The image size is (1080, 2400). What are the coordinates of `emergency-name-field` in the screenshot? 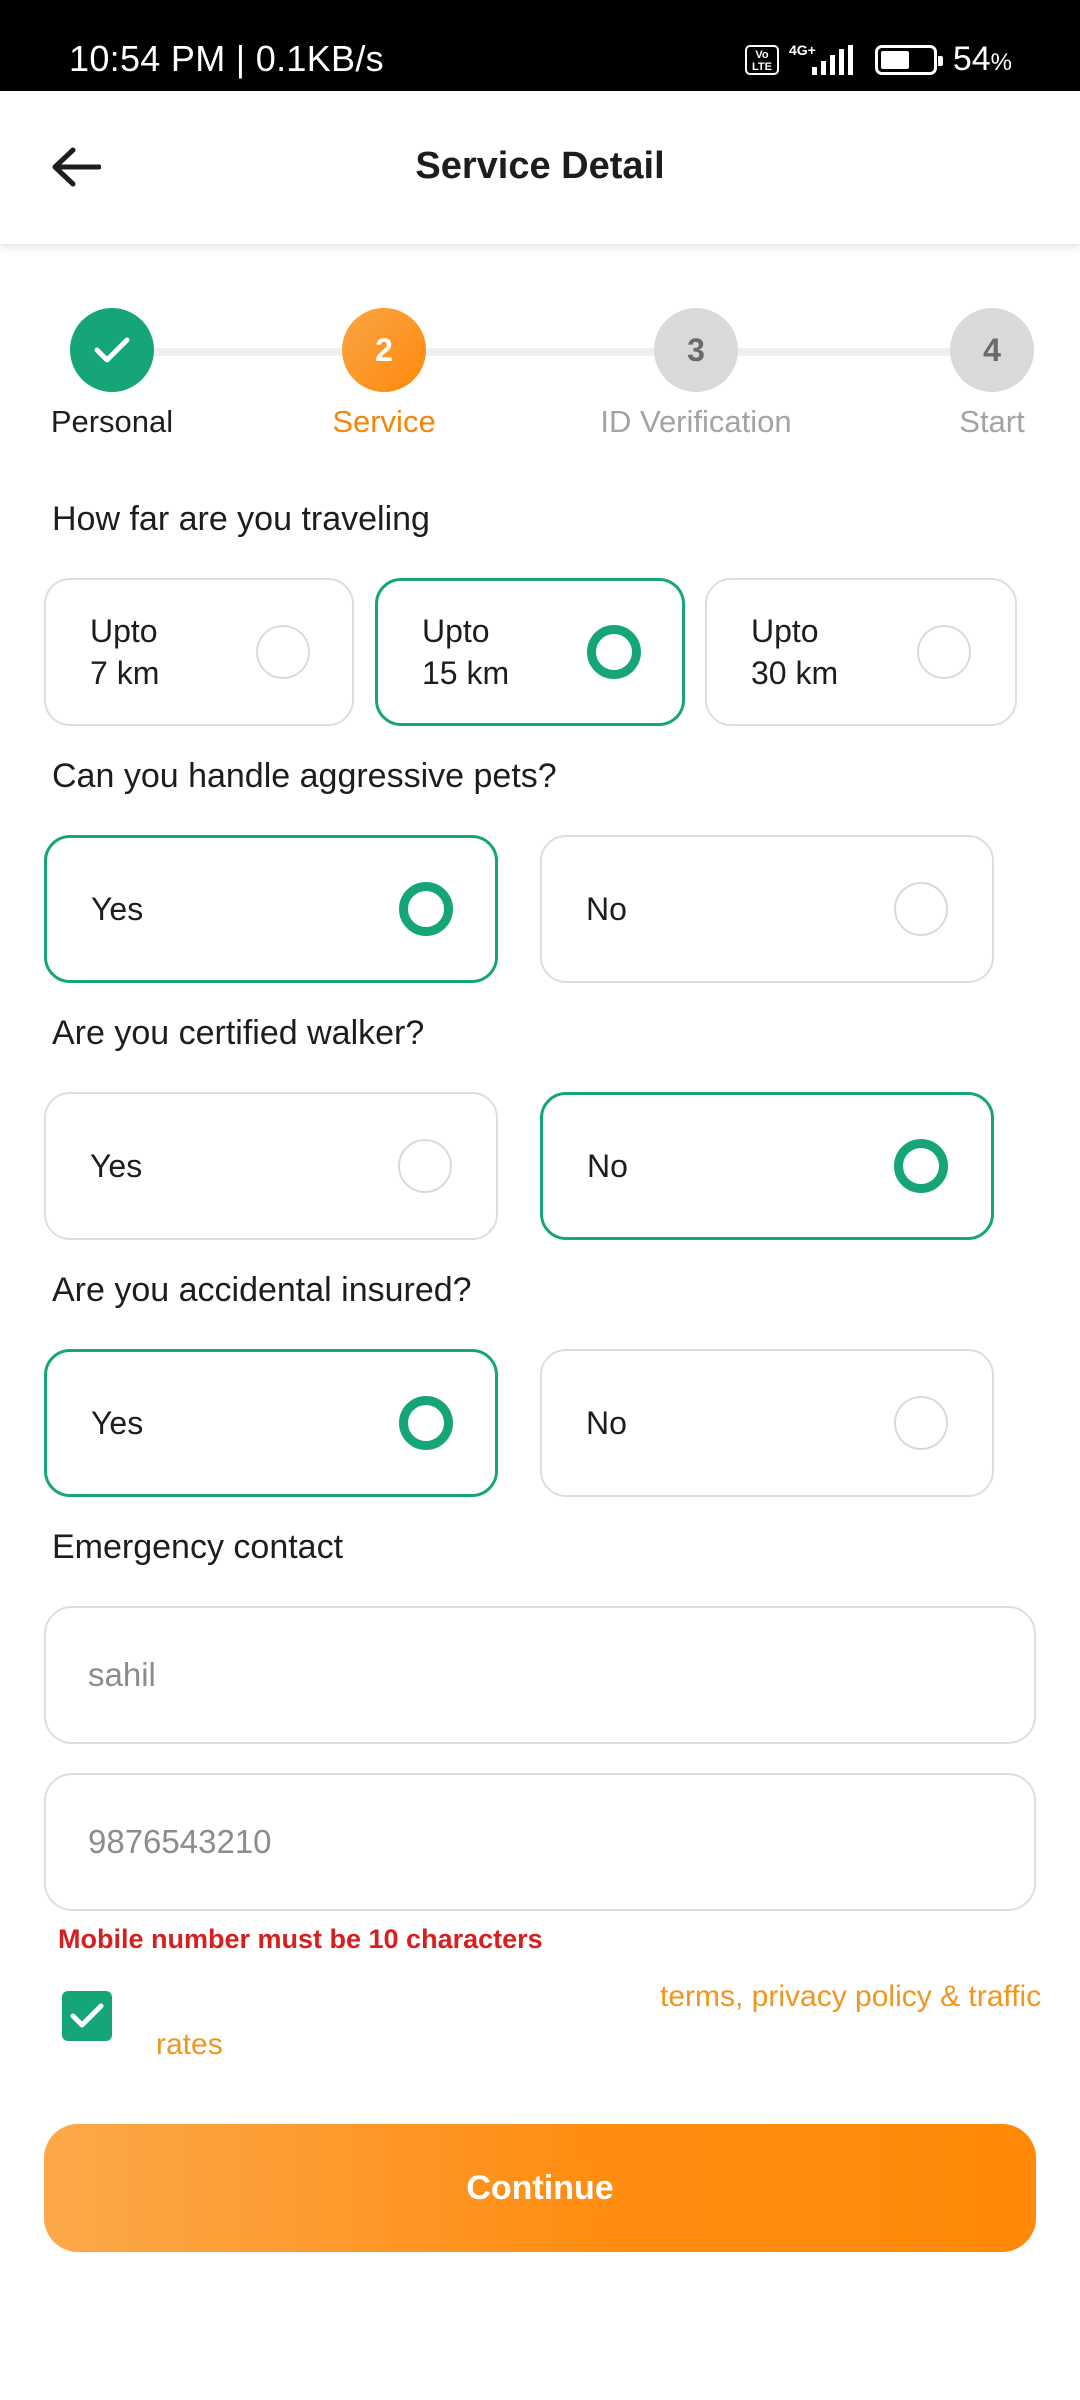 It's located at (540, 1675).